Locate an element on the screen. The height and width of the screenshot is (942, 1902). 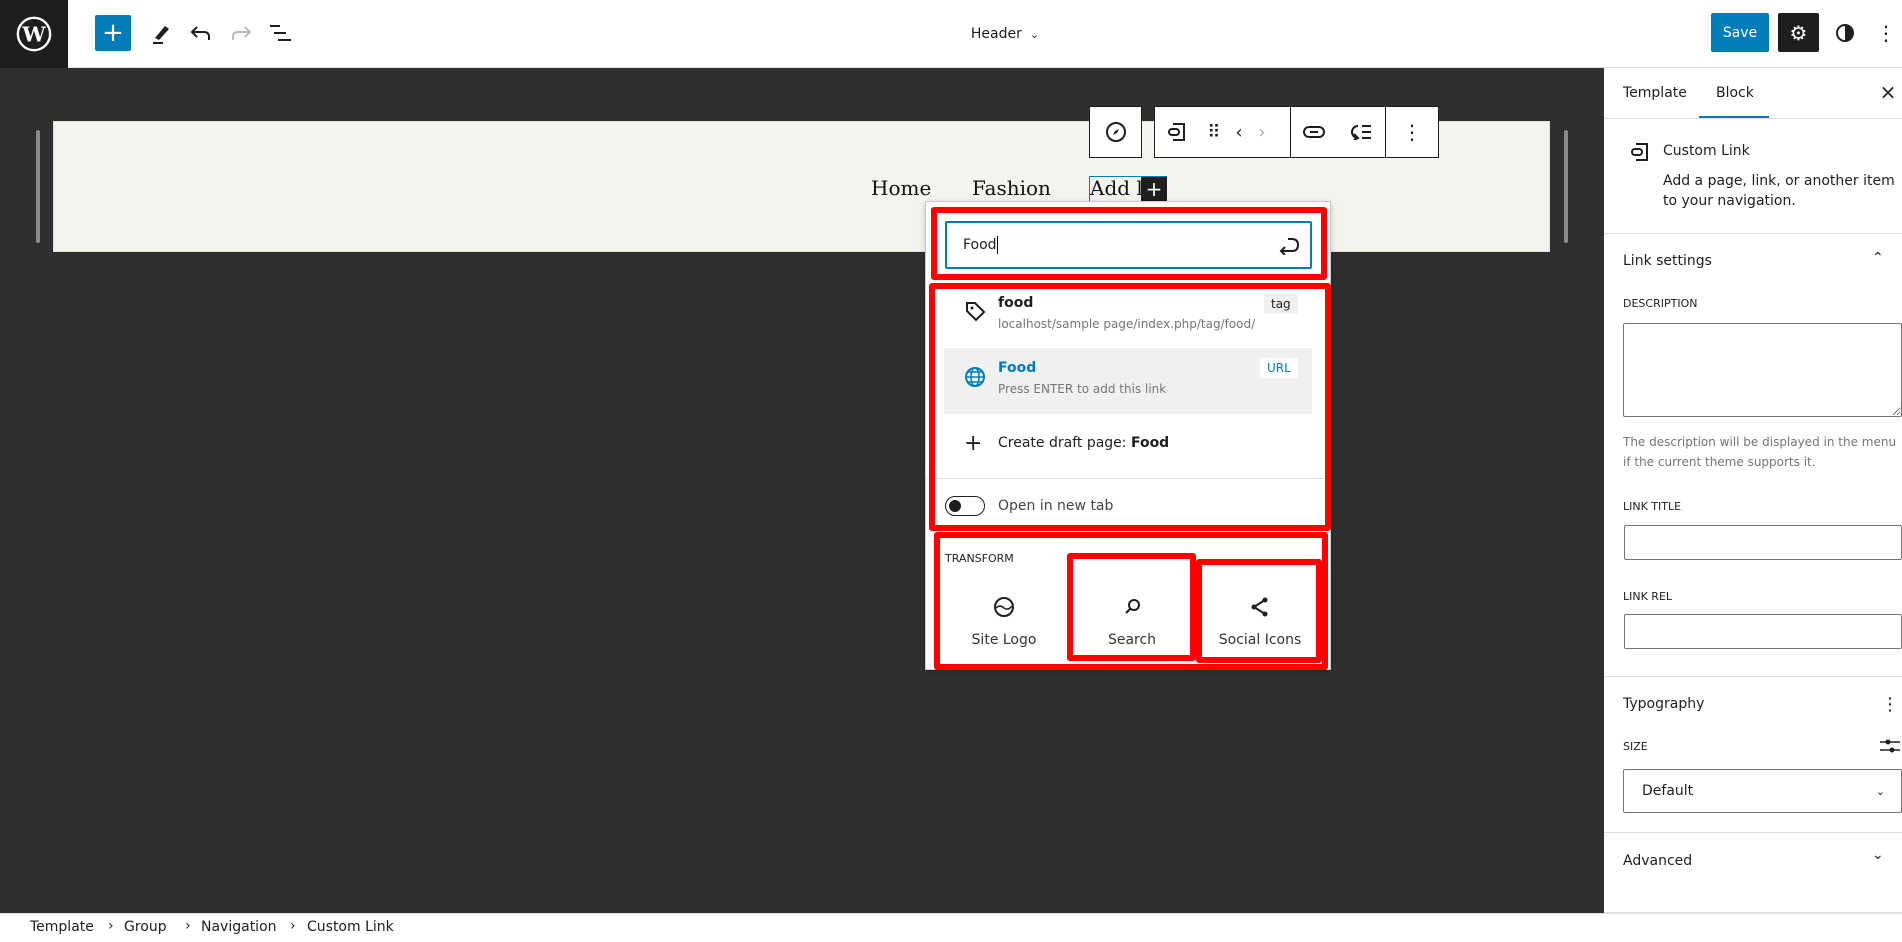
wordpress-logo-button: W is located at coordinates (34, 34).